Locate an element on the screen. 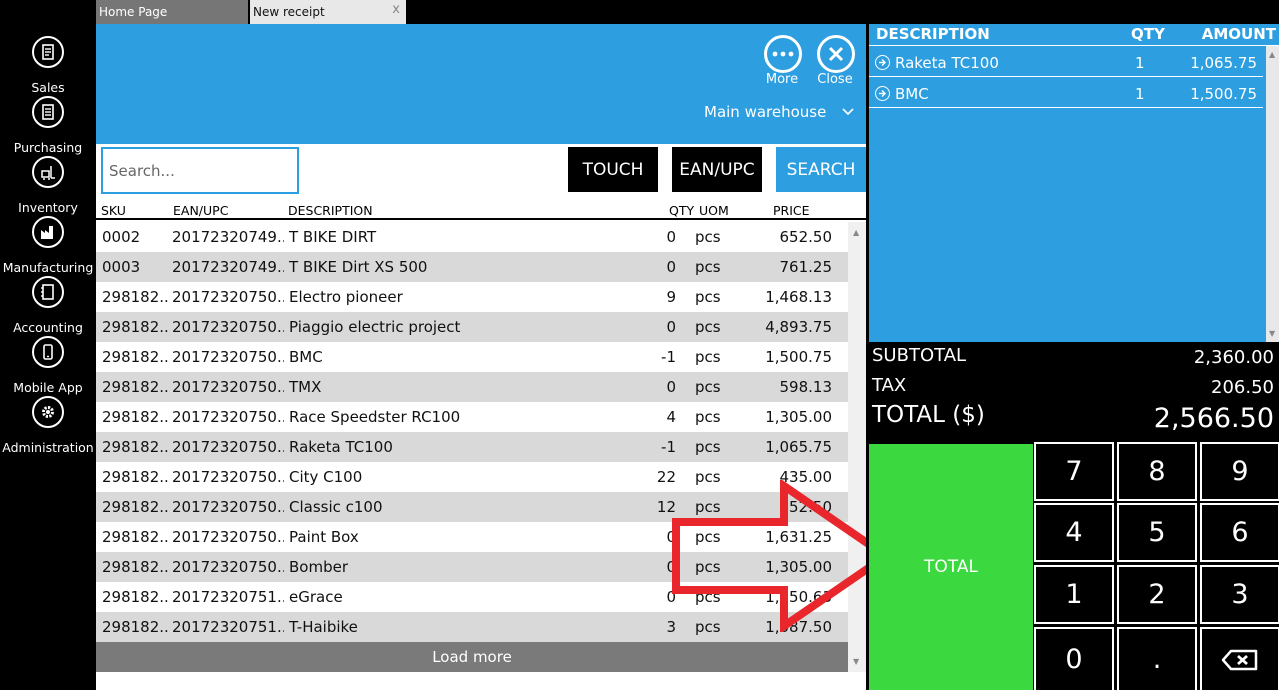 The width and height of the screenshot is (1279, 690). search-button: SEARCH is located at coordinates (821, 169).